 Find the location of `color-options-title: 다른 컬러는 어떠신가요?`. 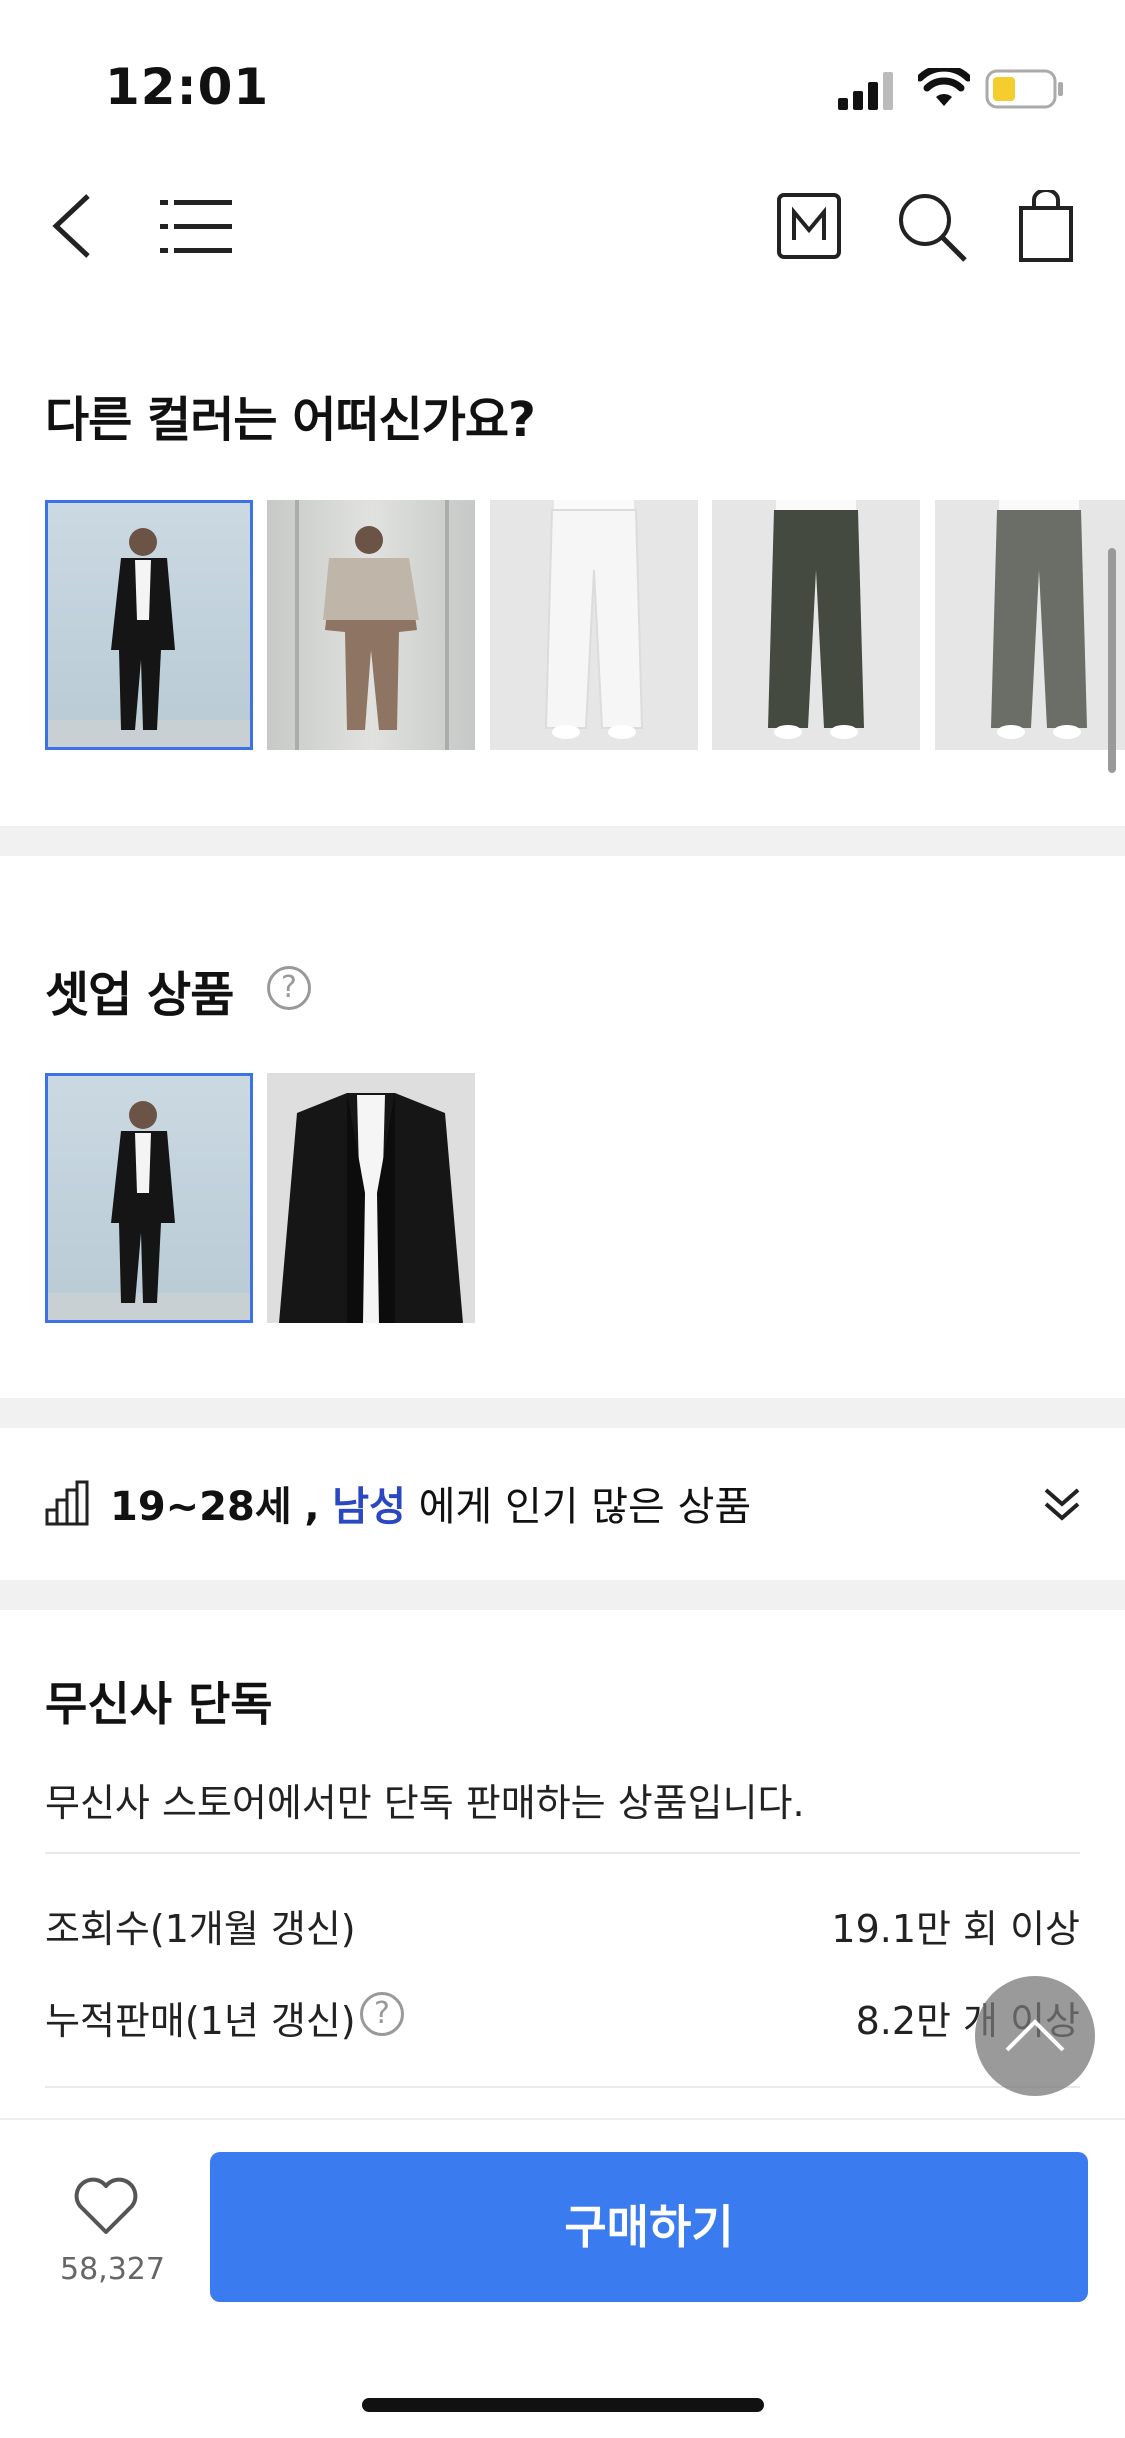

color-options-title: 다른 컬러는 어떠신가요? is located at coordinates (290, 420).